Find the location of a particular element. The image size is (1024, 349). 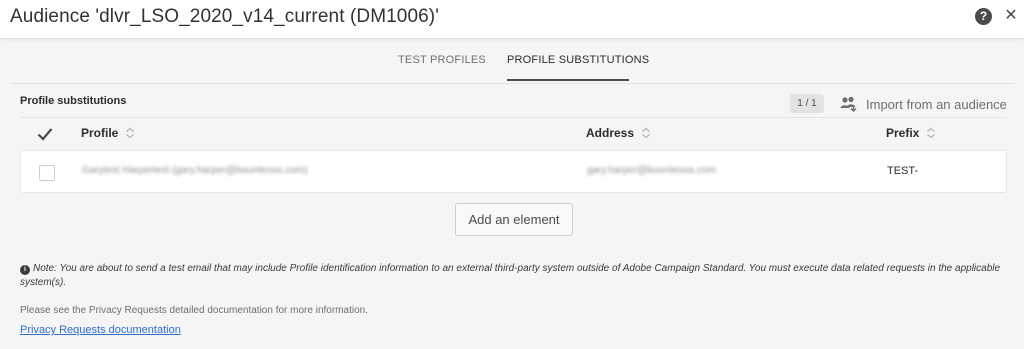

table-header: Profile Address Prefix is located at coordinates (513, 133).